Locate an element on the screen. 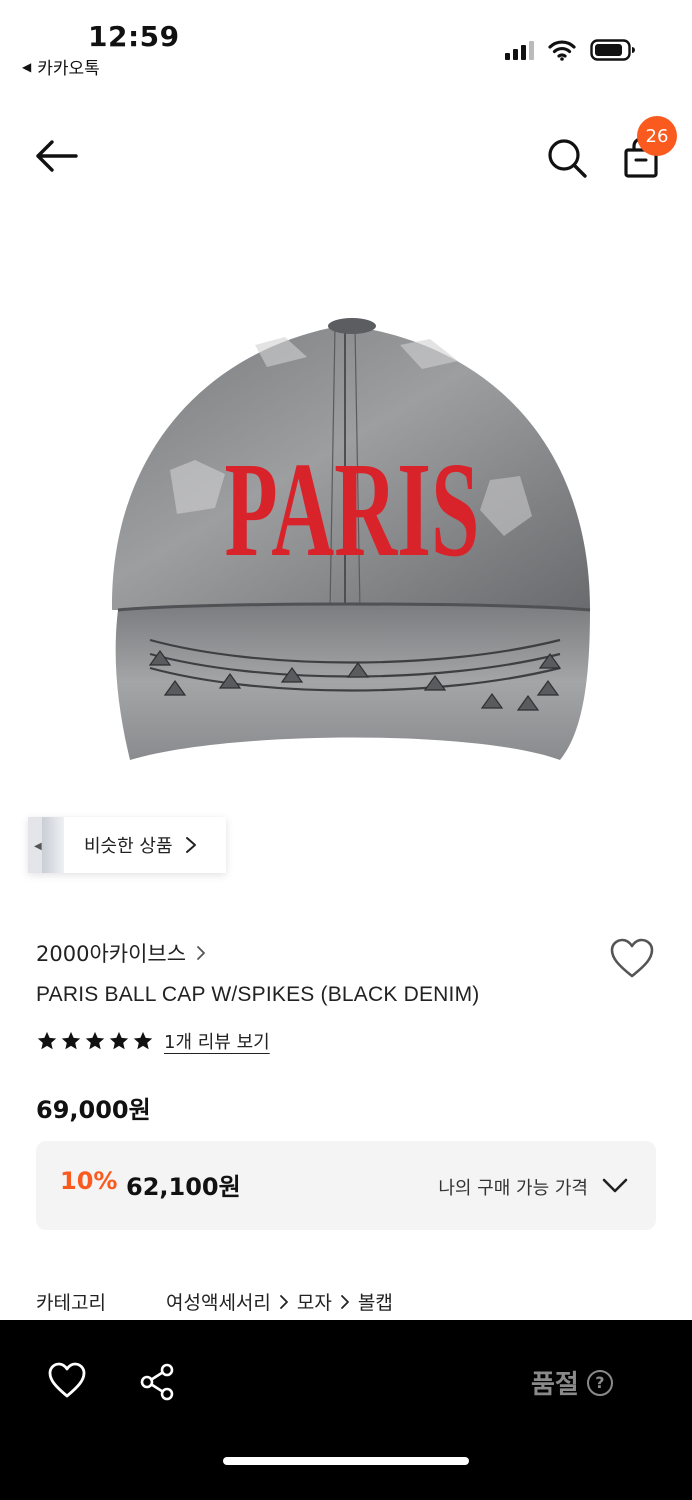  sold-out-label: 품절 is located at coordinates (555, 1385).